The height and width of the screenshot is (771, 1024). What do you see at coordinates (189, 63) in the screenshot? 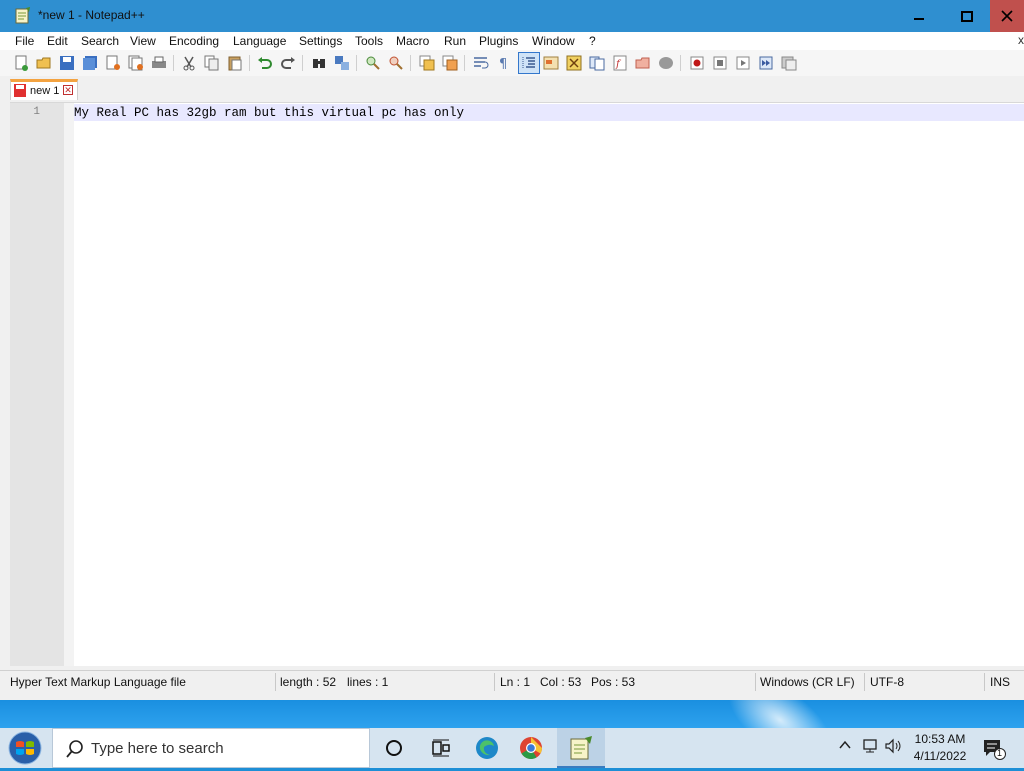
I see `cut-icon` at bounding box center [189, 63].